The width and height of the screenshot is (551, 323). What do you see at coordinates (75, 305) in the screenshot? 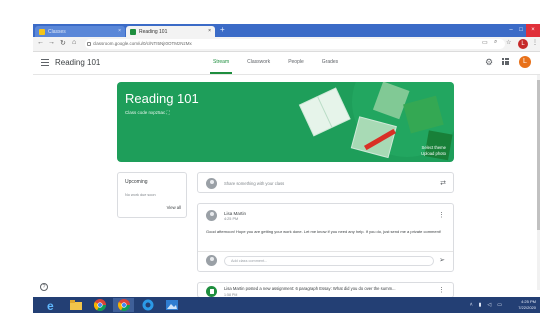
I see `file-explorer-icon` at bounding box center [75, 305].